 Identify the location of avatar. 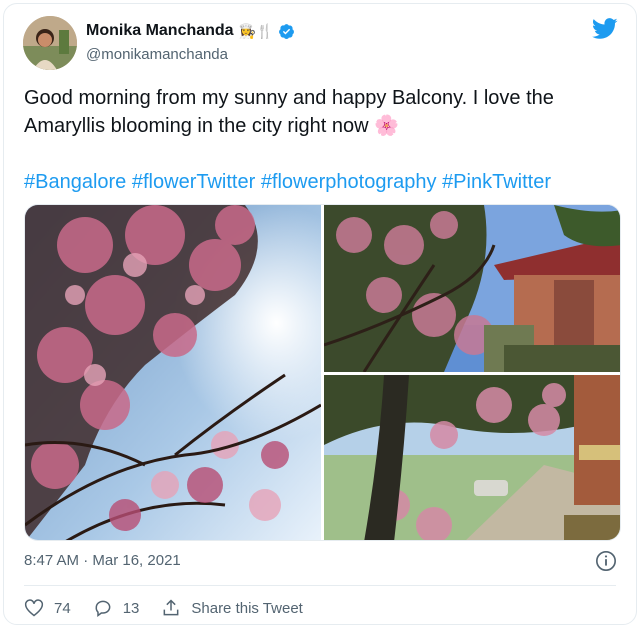
(50, 43).